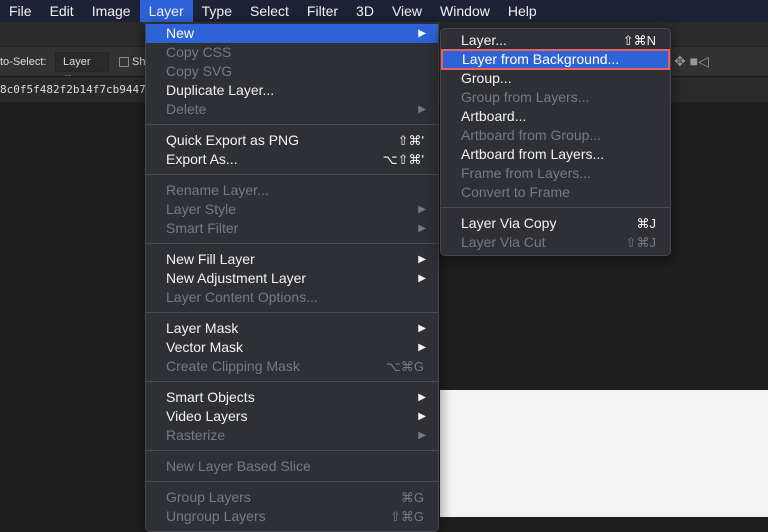 The image size is (768, 532). What do you see at coordinates (233, 366) in the screenshot?
I see `menu-item-label: Create Clipping Mask` at bounding box center [233, 366].